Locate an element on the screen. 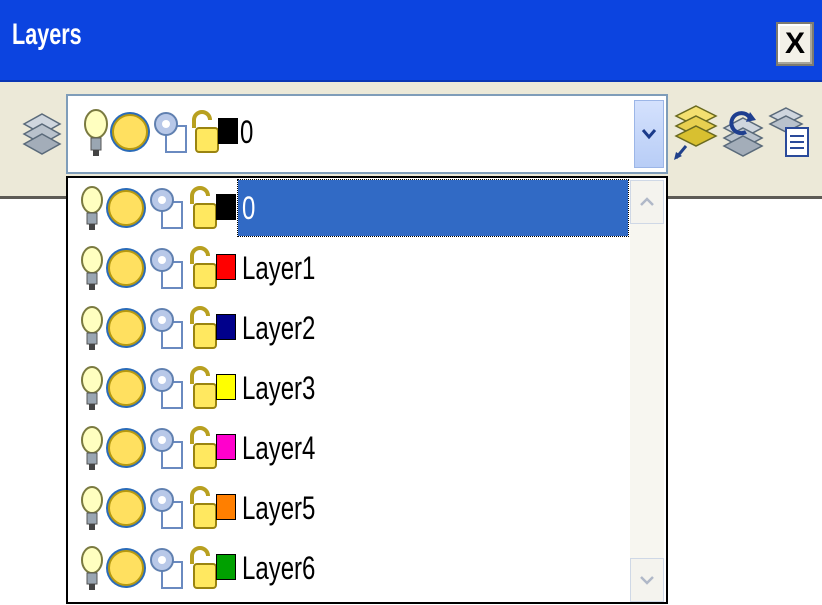 The width and height of the screenshot is (822, 605). dropdown-arrow-button is located at coordinates (649, 134).